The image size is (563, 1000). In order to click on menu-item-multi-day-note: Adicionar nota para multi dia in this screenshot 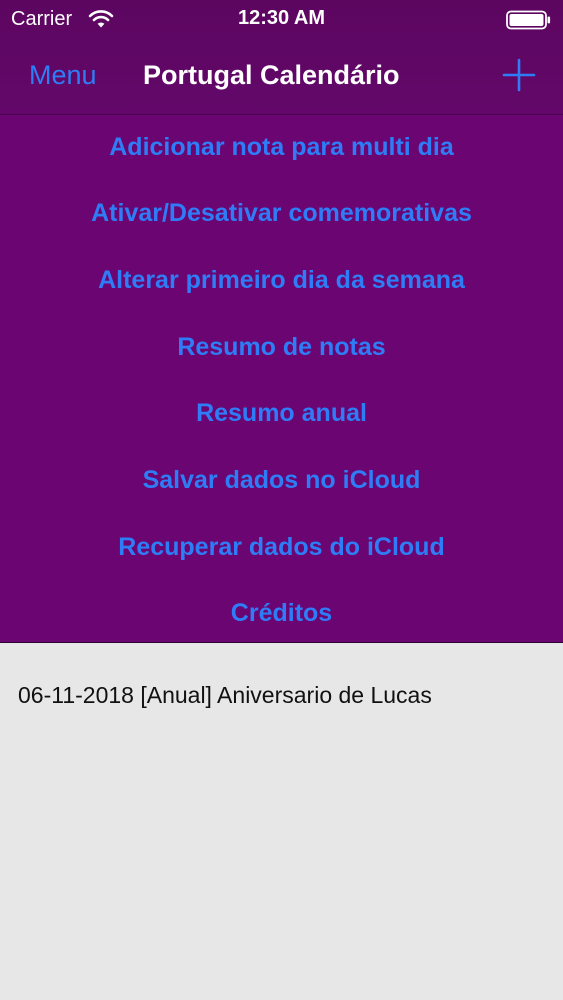, I will do `click(281, 147)`.